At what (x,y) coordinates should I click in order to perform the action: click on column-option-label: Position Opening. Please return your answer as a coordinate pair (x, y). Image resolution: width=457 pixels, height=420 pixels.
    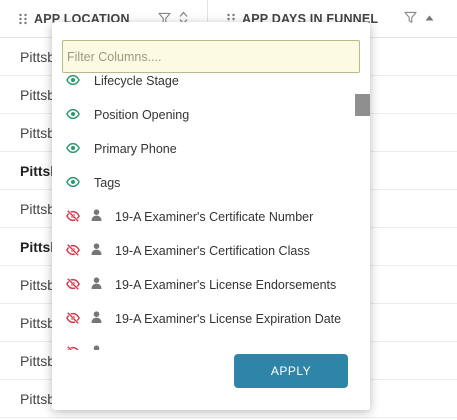
    Looking at the image, I should click on (142, 115).